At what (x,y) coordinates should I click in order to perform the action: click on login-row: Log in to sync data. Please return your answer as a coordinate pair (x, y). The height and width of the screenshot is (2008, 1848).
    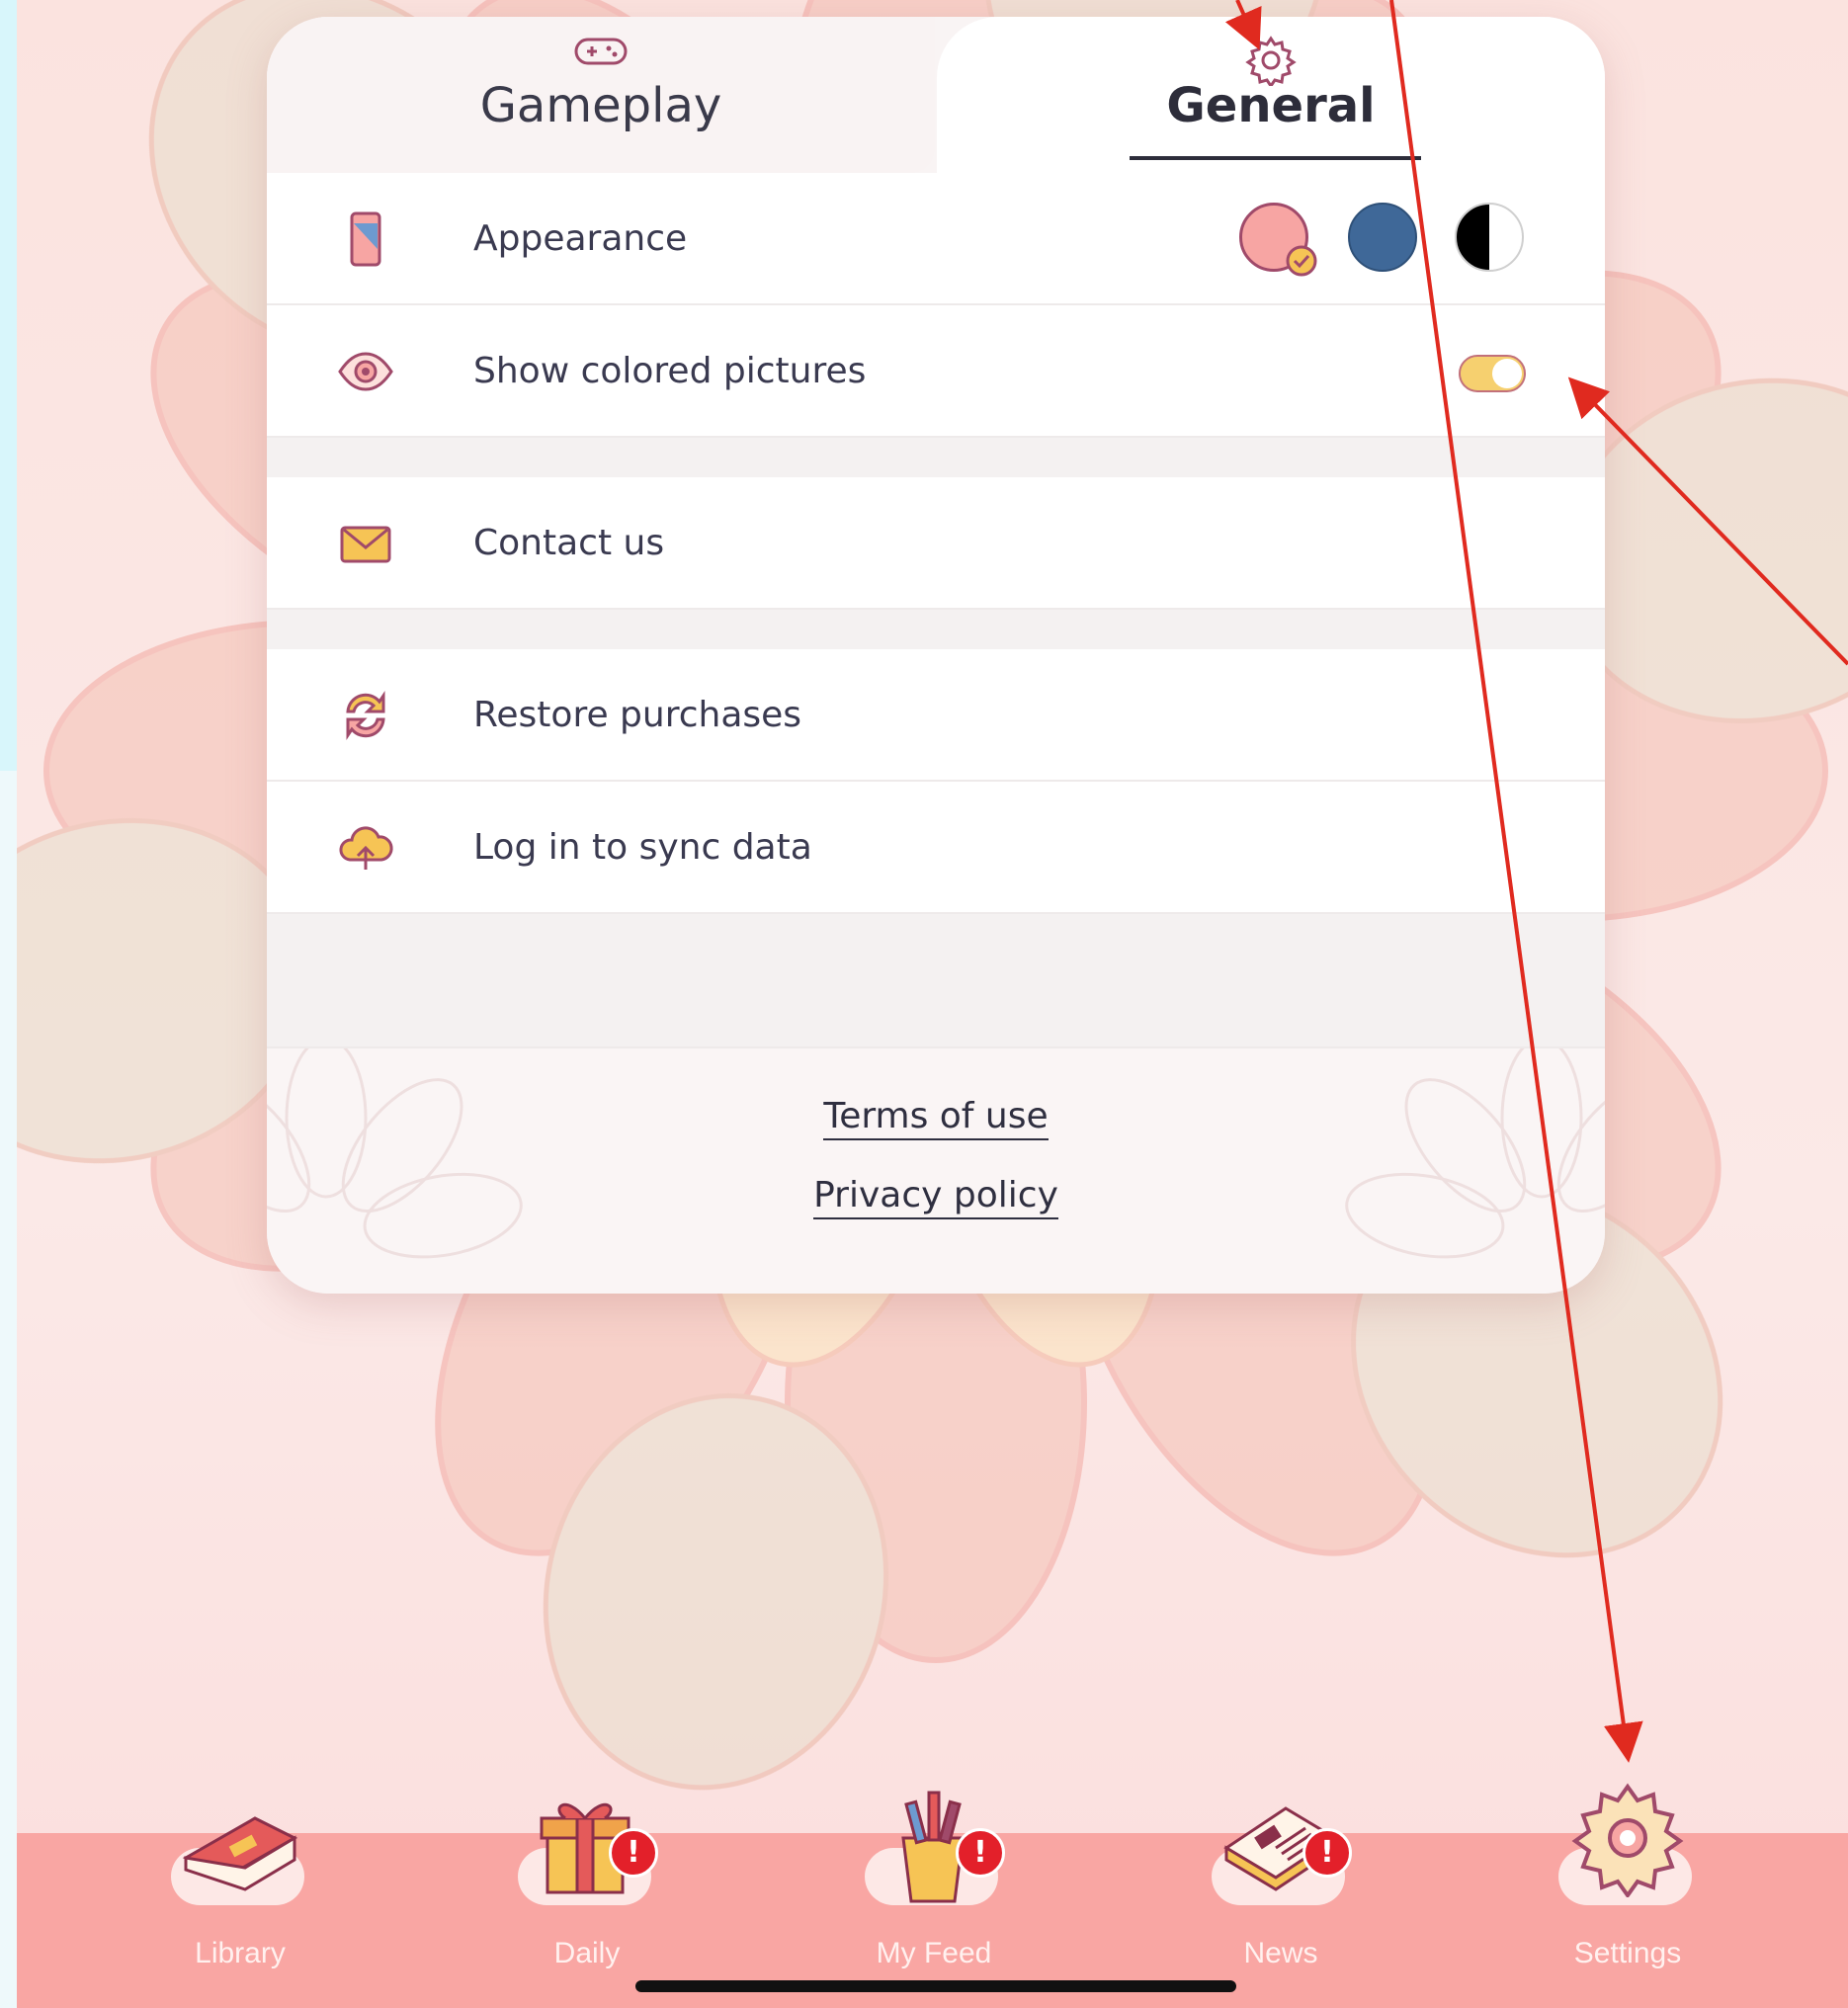
    Looking at the image, I should click on (936, 848).